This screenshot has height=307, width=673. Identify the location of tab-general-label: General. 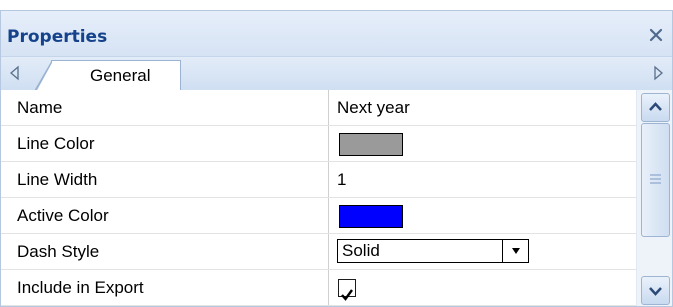
(120, 75).